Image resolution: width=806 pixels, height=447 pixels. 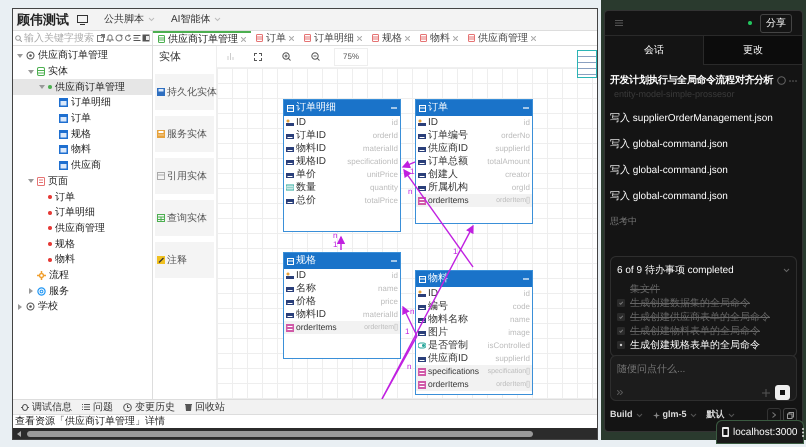 I want to click on entity-card: 订单明细 ID id 订单ID orderId 物料ID materialId 规格ID specificationId 单价 unitPrice 数量 quantity 总价 totalPrice, so click(x=342, y=165).